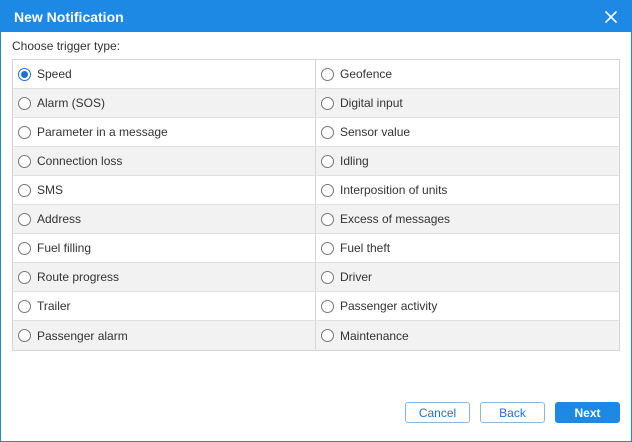 The image size is (632, 442). I want to click on trigger-row: SMS Interposition of units, so click(316, 190).